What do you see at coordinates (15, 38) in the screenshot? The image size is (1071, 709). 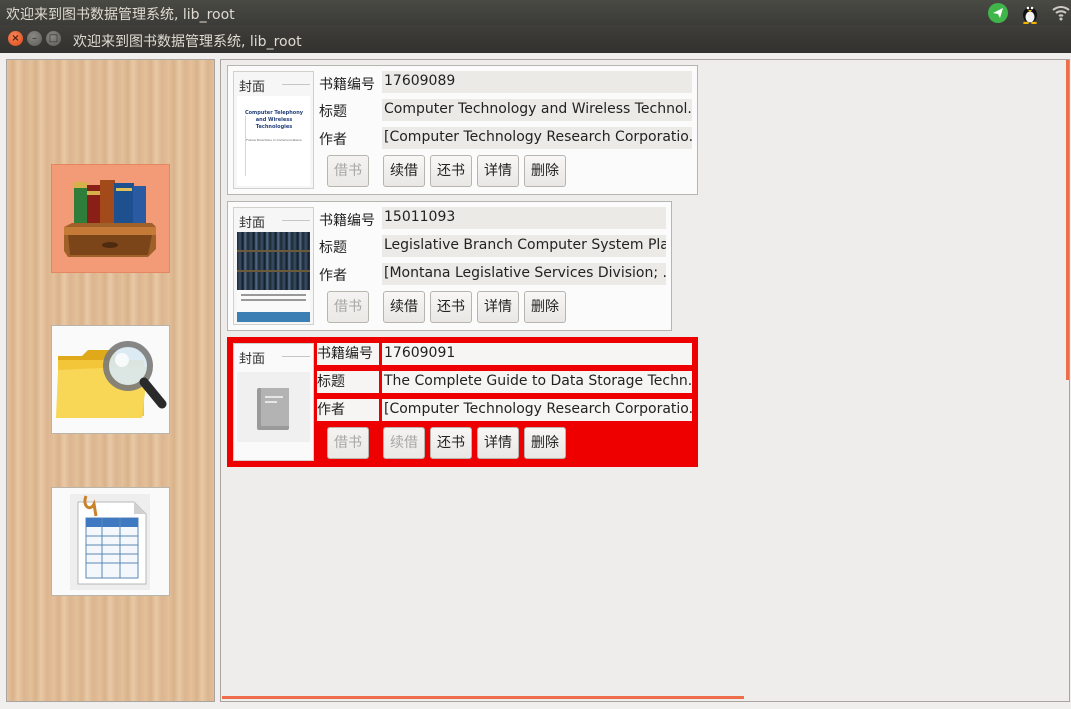 I see `close-window-button: ×` at bounding box center [15, 38].